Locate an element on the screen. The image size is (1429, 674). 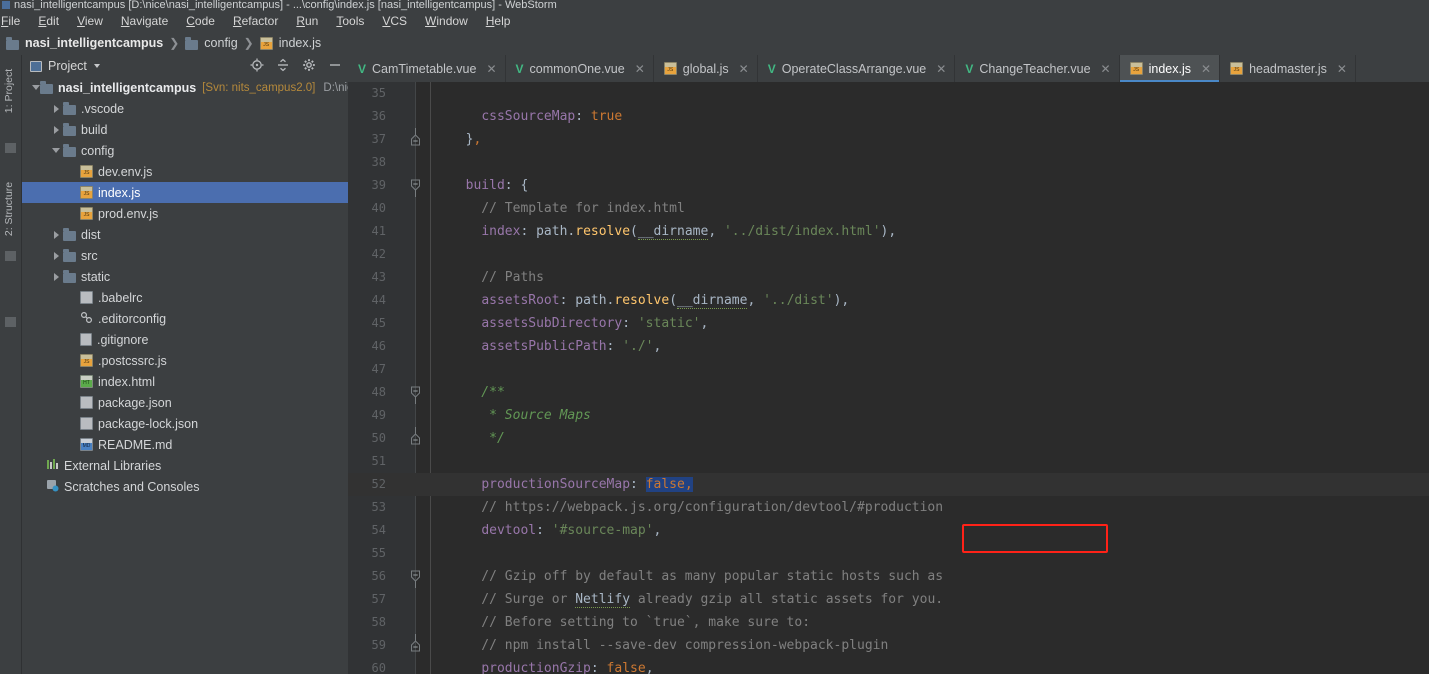
tree-node-.postcssrc.js: .postcssrc.js is located at coordinates (185, 360).